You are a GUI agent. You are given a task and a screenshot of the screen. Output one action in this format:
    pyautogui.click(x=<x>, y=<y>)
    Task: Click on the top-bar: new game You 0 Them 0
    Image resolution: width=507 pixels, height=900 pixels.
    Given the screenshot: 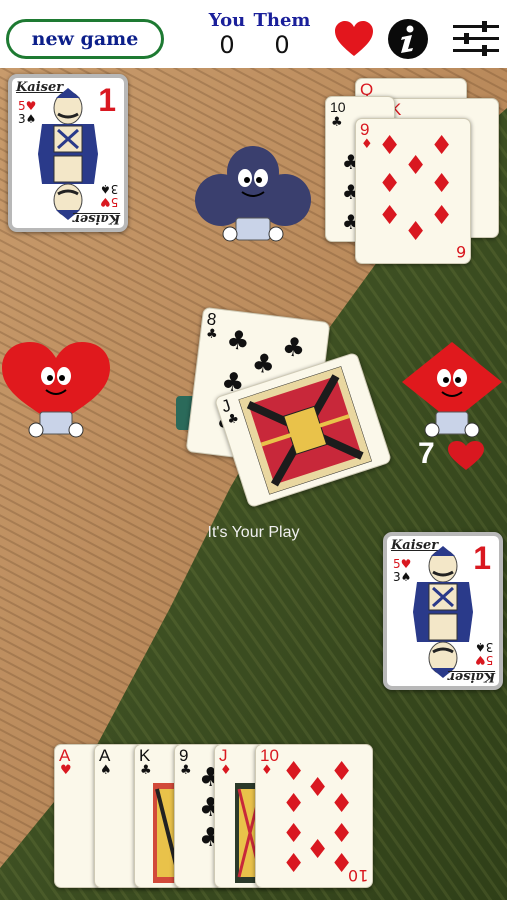 What is the action you would take?
    pyautogui.click(x=253, y=34)
    